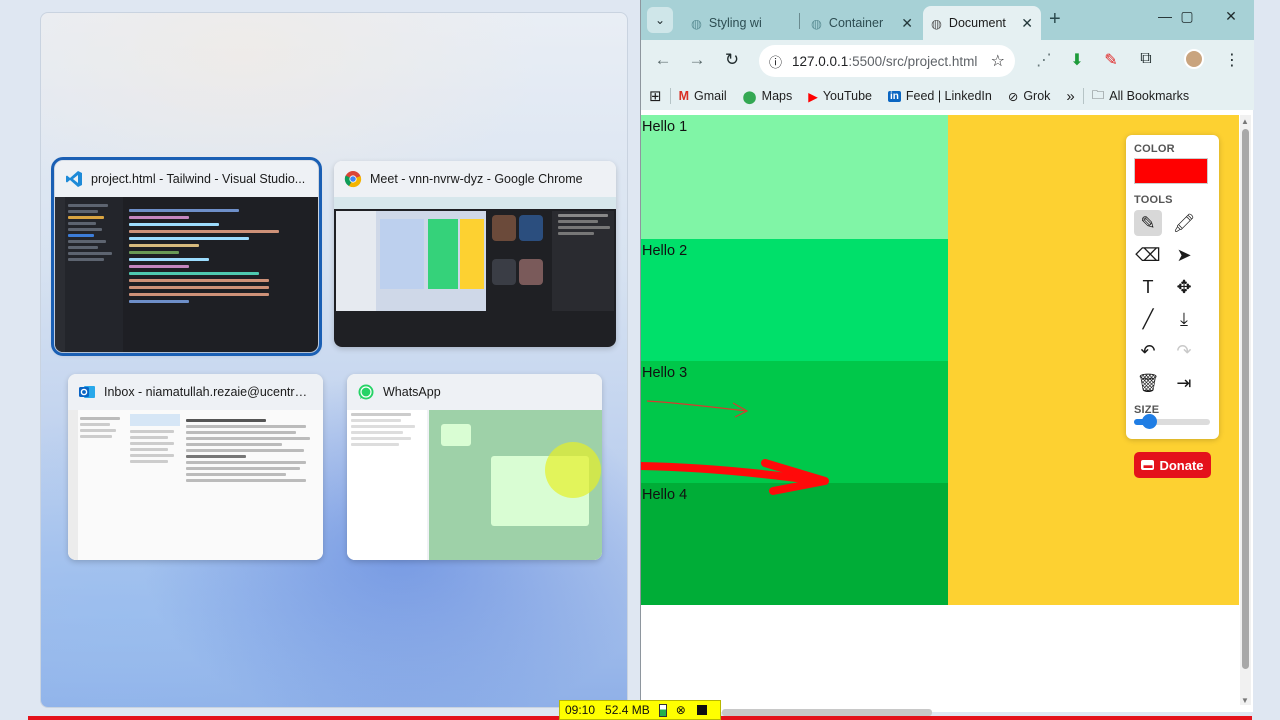 This screenshot has width=1280, height=720. What do you see at coordinates (1184, 223) in the screenshot?
I see `marker-icon: 🖍` at bounding box center [1184, 223].